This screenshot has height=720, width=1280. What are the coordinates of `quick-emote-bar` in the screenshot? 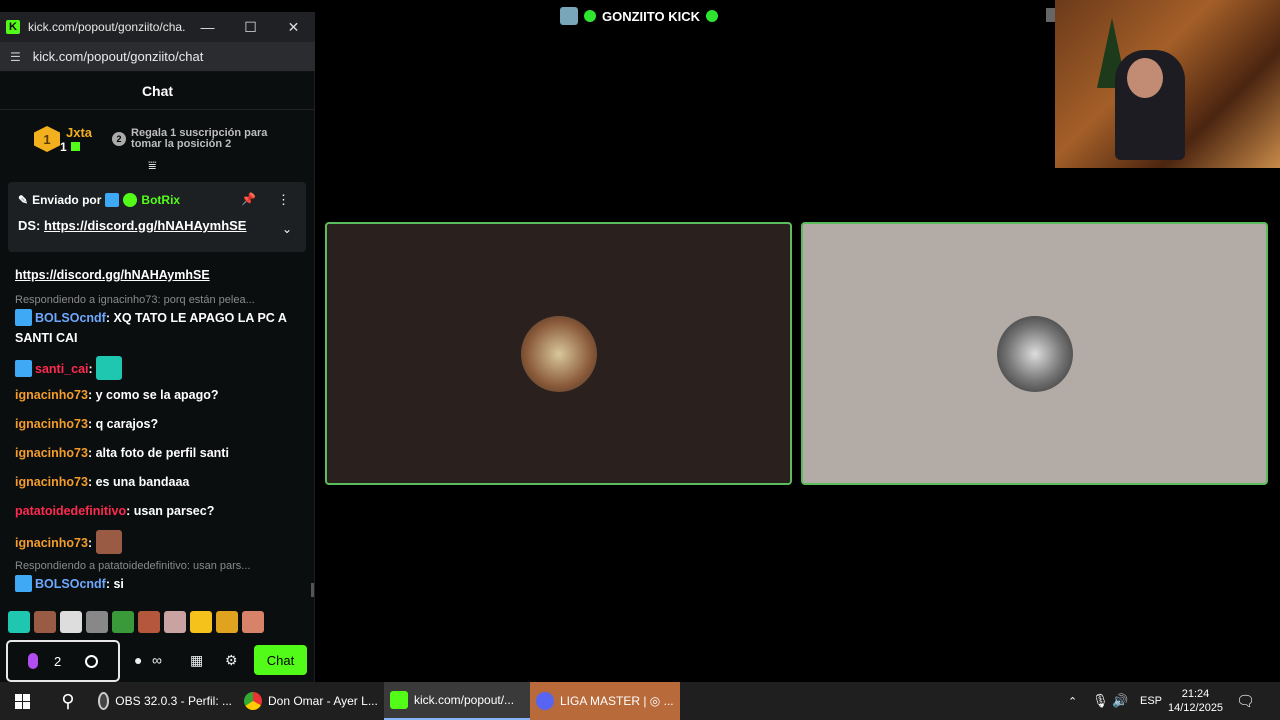 It's located at (158, 624).